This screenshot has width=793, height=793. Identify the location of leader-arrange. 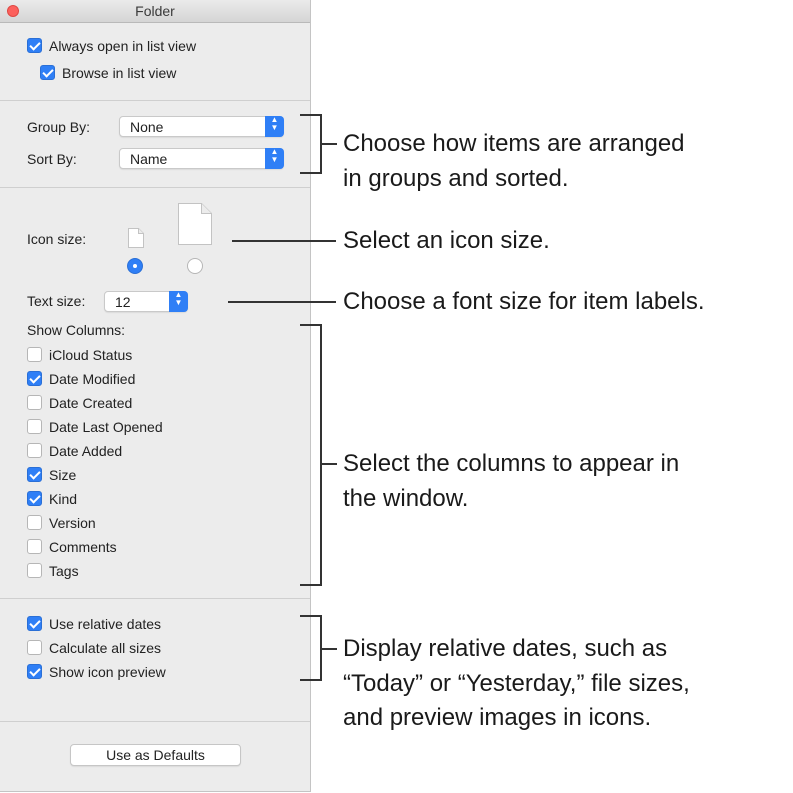
(329, 144).